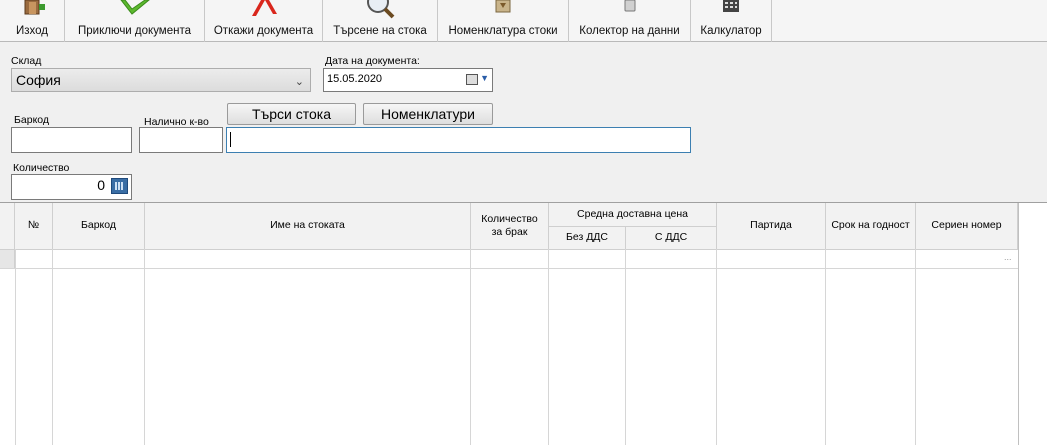 The image size is (1047, 445). Describe the element at coordinates (587, 238) in the screenshot. I see `column-header-price-no-vat: Без ДДС` at that location.